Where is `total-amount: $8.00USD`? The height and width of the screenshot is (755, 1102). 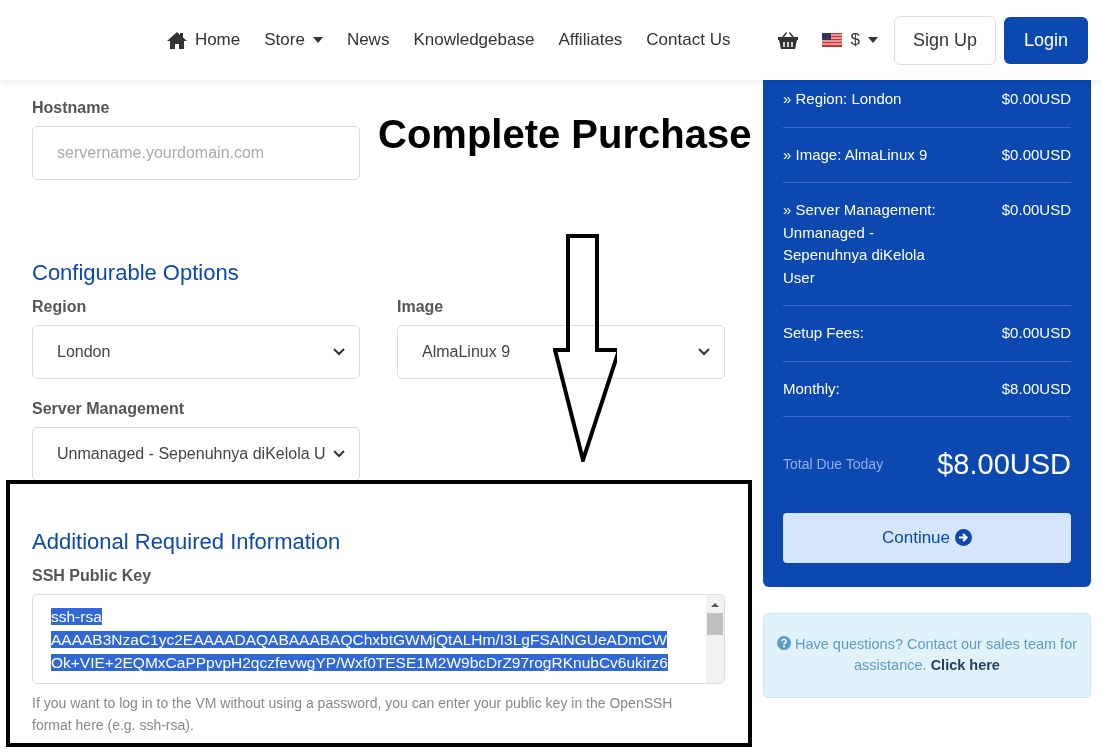
total-amount: $8.00USD is located at coordinates (1004, 464).